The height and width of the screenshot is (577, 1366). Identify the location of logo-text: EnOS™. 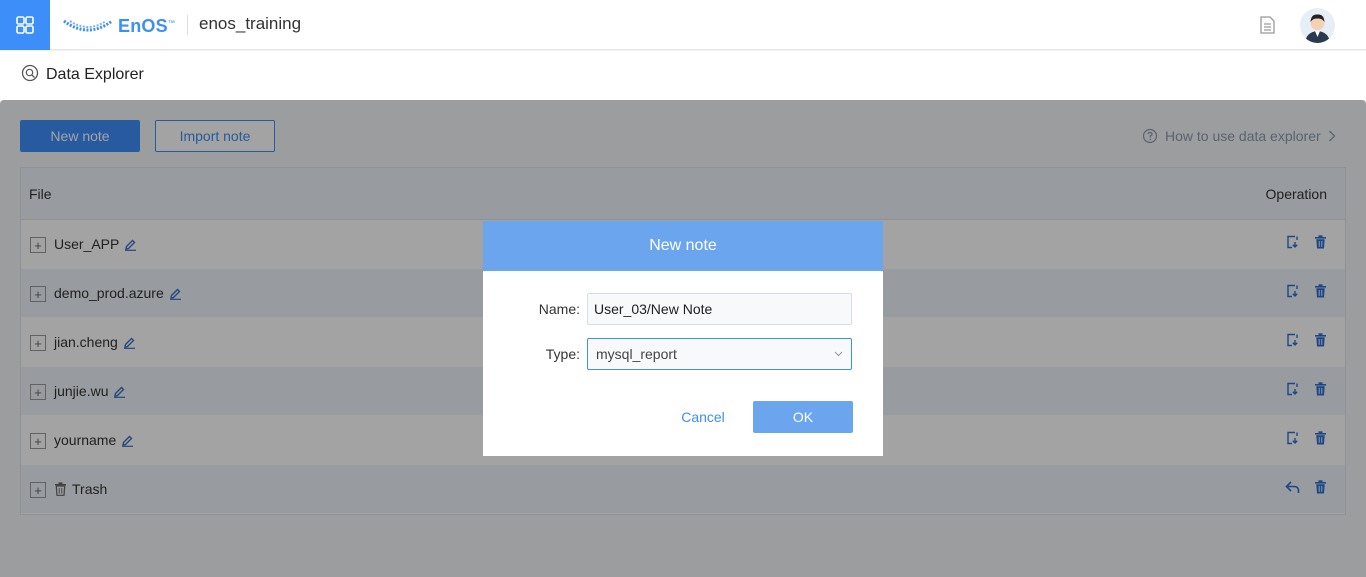
(147, 25).